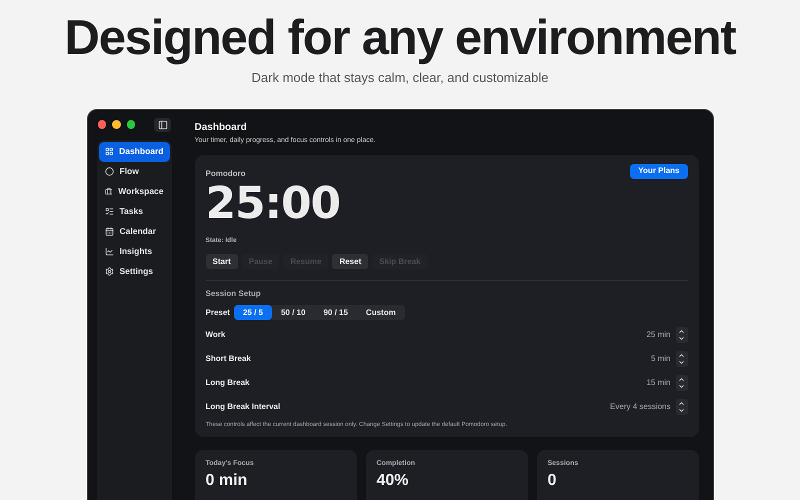  Describe the element at coordinates (553, 481) in the screenshot. I see `stat-value: 0` at that location.